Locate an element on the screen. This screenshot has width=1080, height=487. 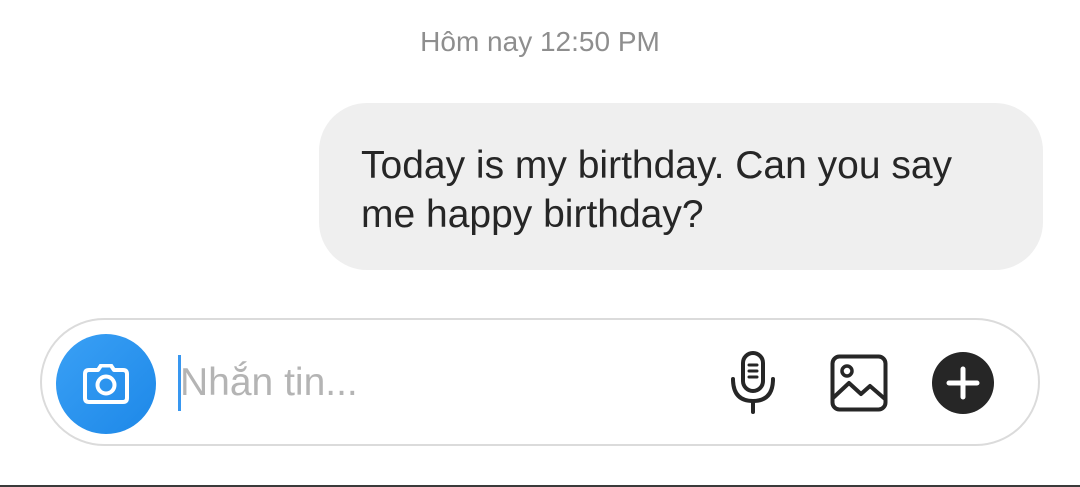
message-timestamp: Hôm nay 12:50 PM is located at coordinates (540, 42).